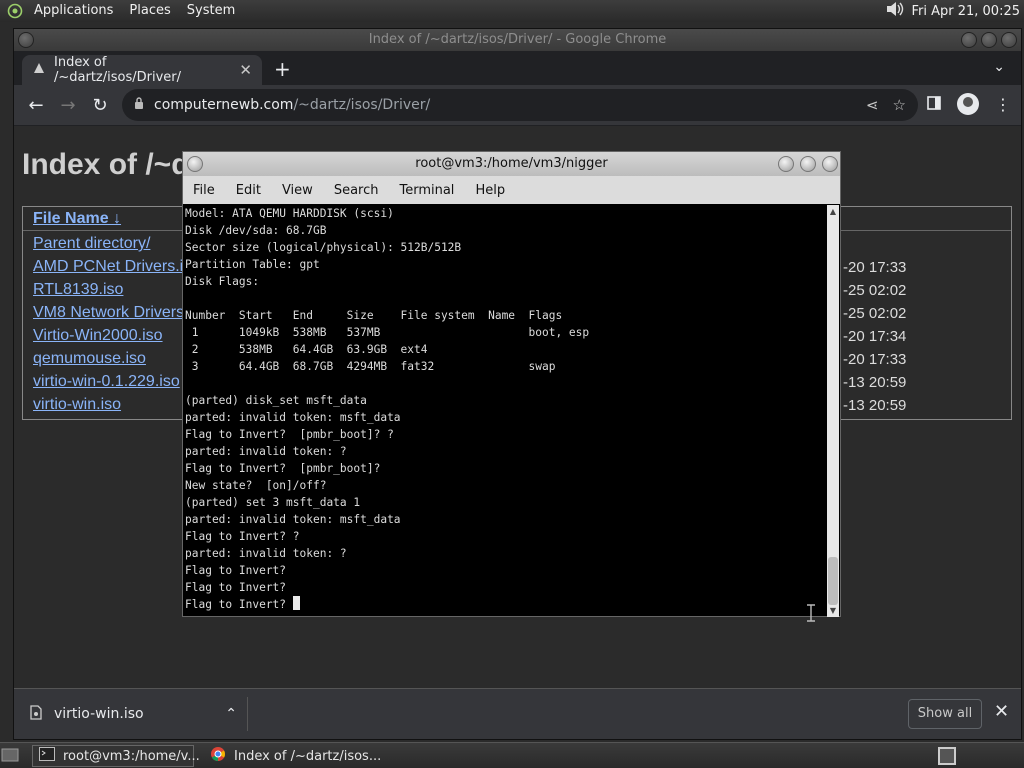  I want to click on terminal-icon, so click(47, 756).